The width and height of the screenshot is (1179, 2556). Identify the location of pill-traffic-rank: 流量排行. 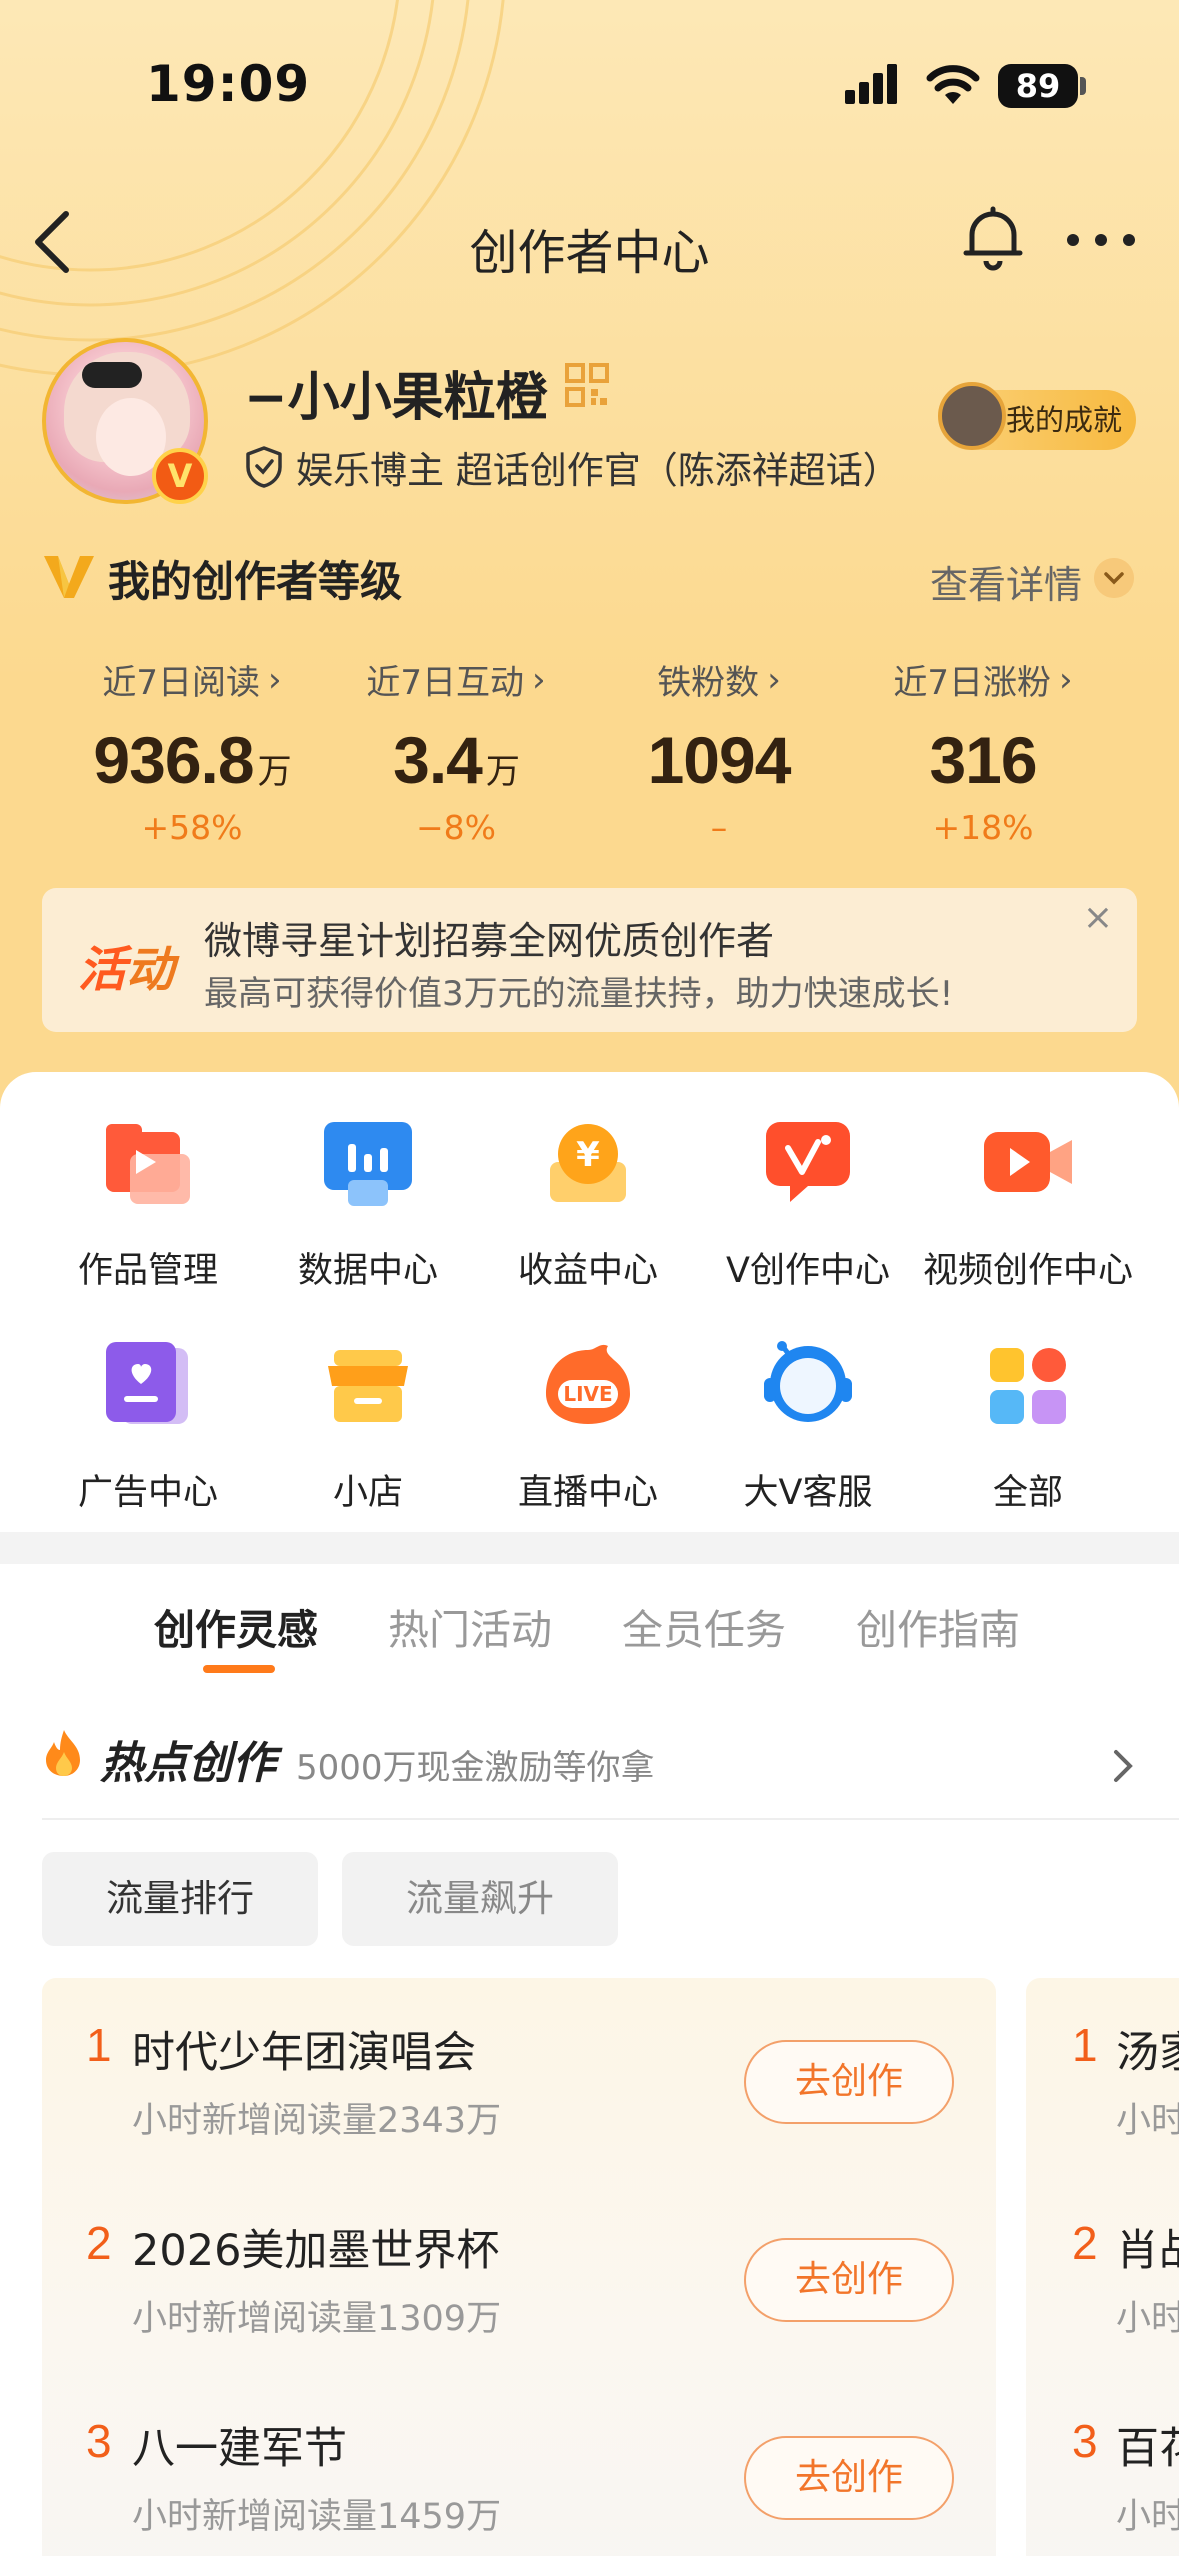
(180, 1899).